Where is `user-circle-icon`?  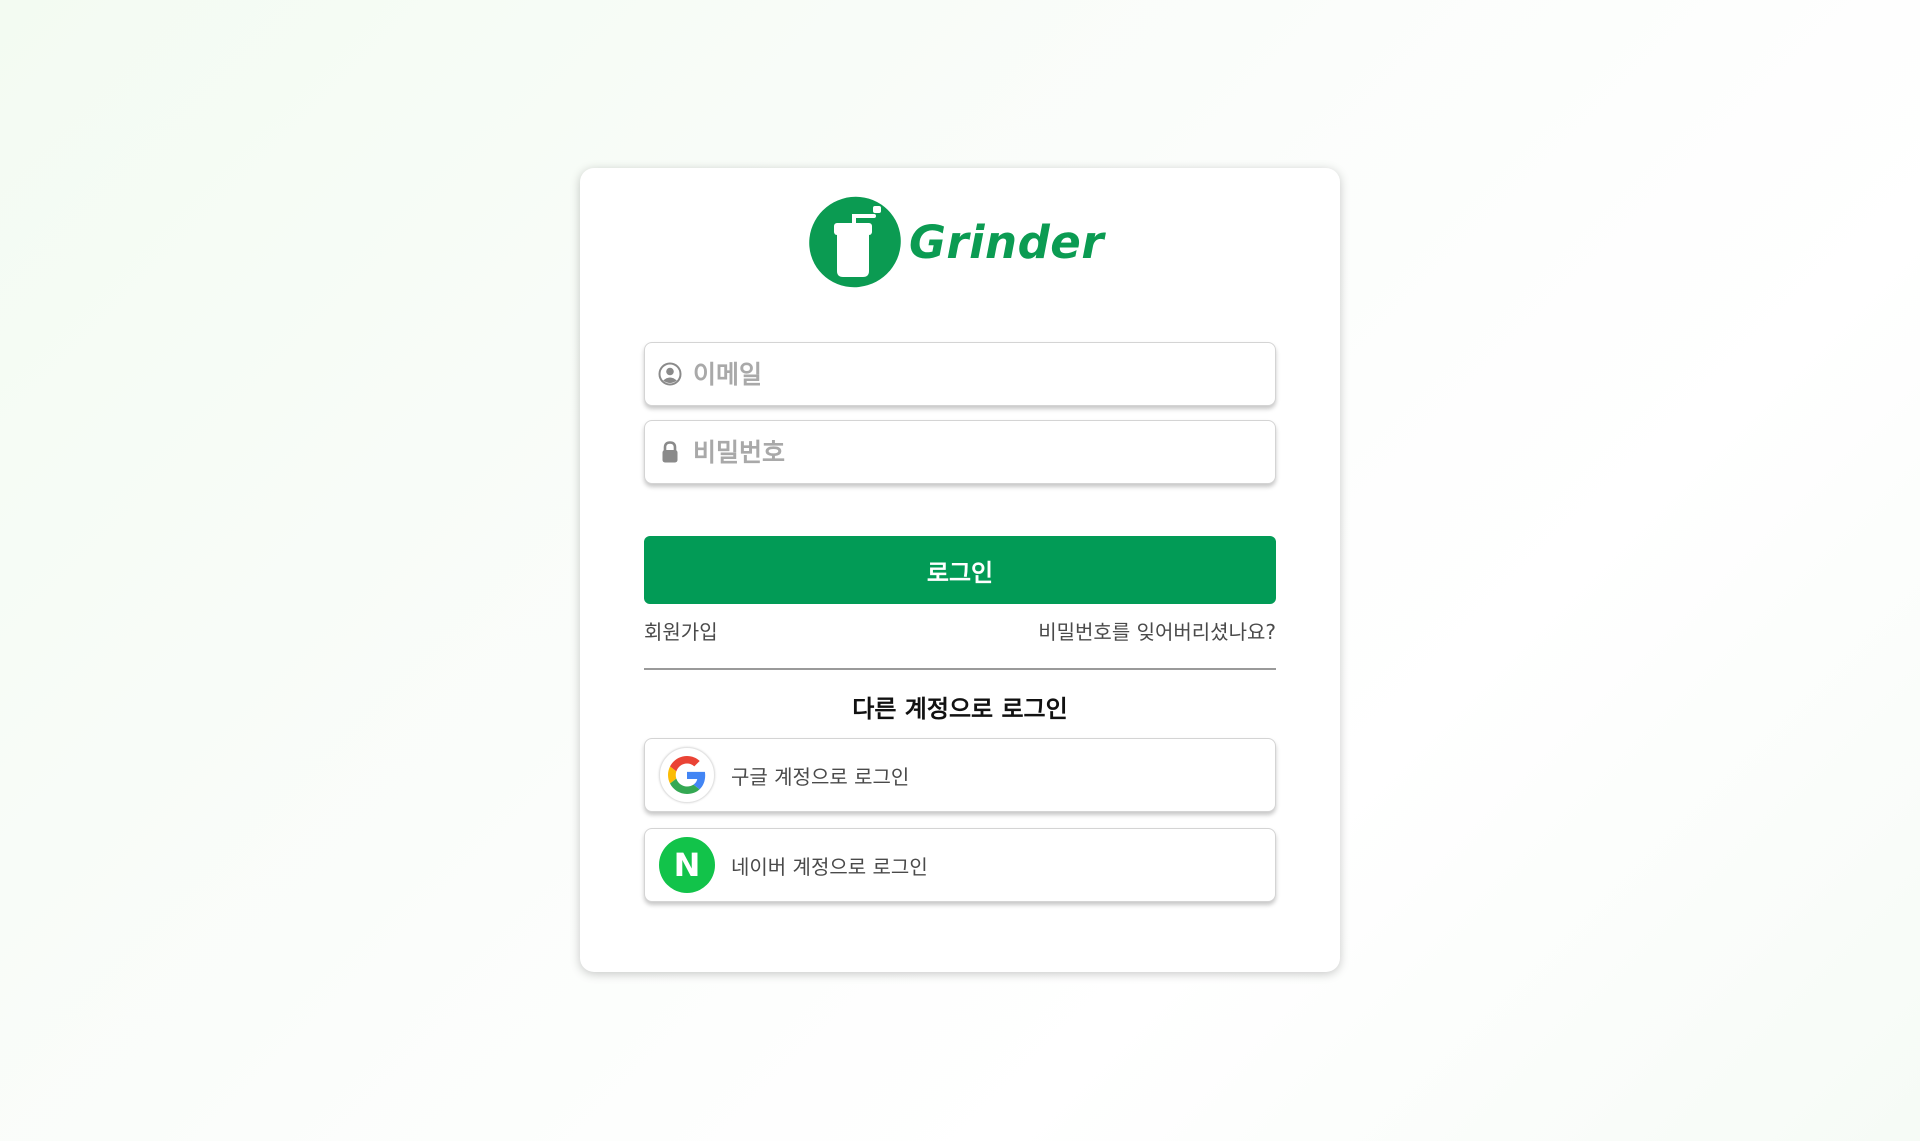 user-circle-icon is located at coordinates (670, 374).